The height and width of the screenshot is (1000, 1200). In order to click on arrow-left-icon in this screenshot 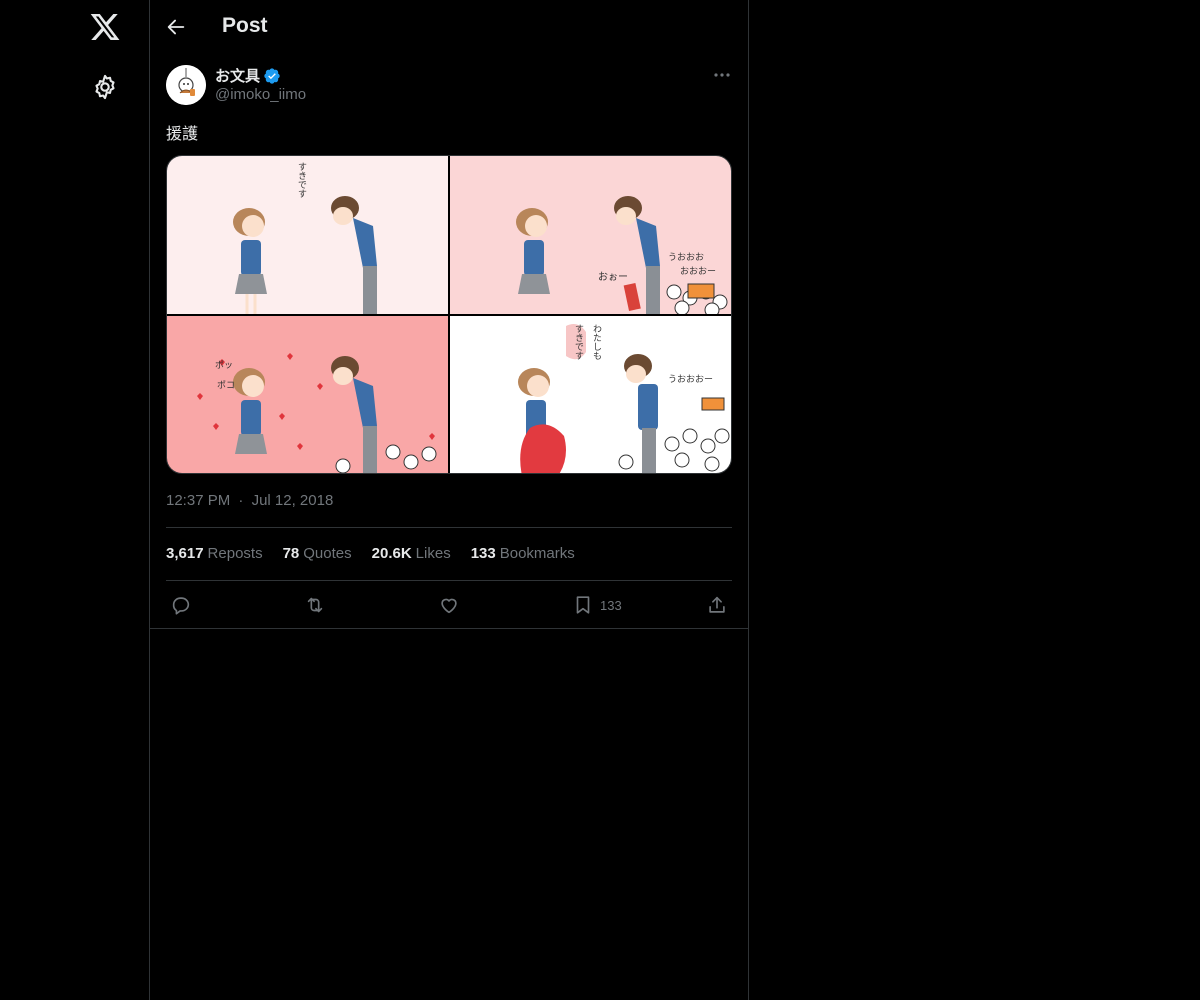, I will do `click(176, 27)`.